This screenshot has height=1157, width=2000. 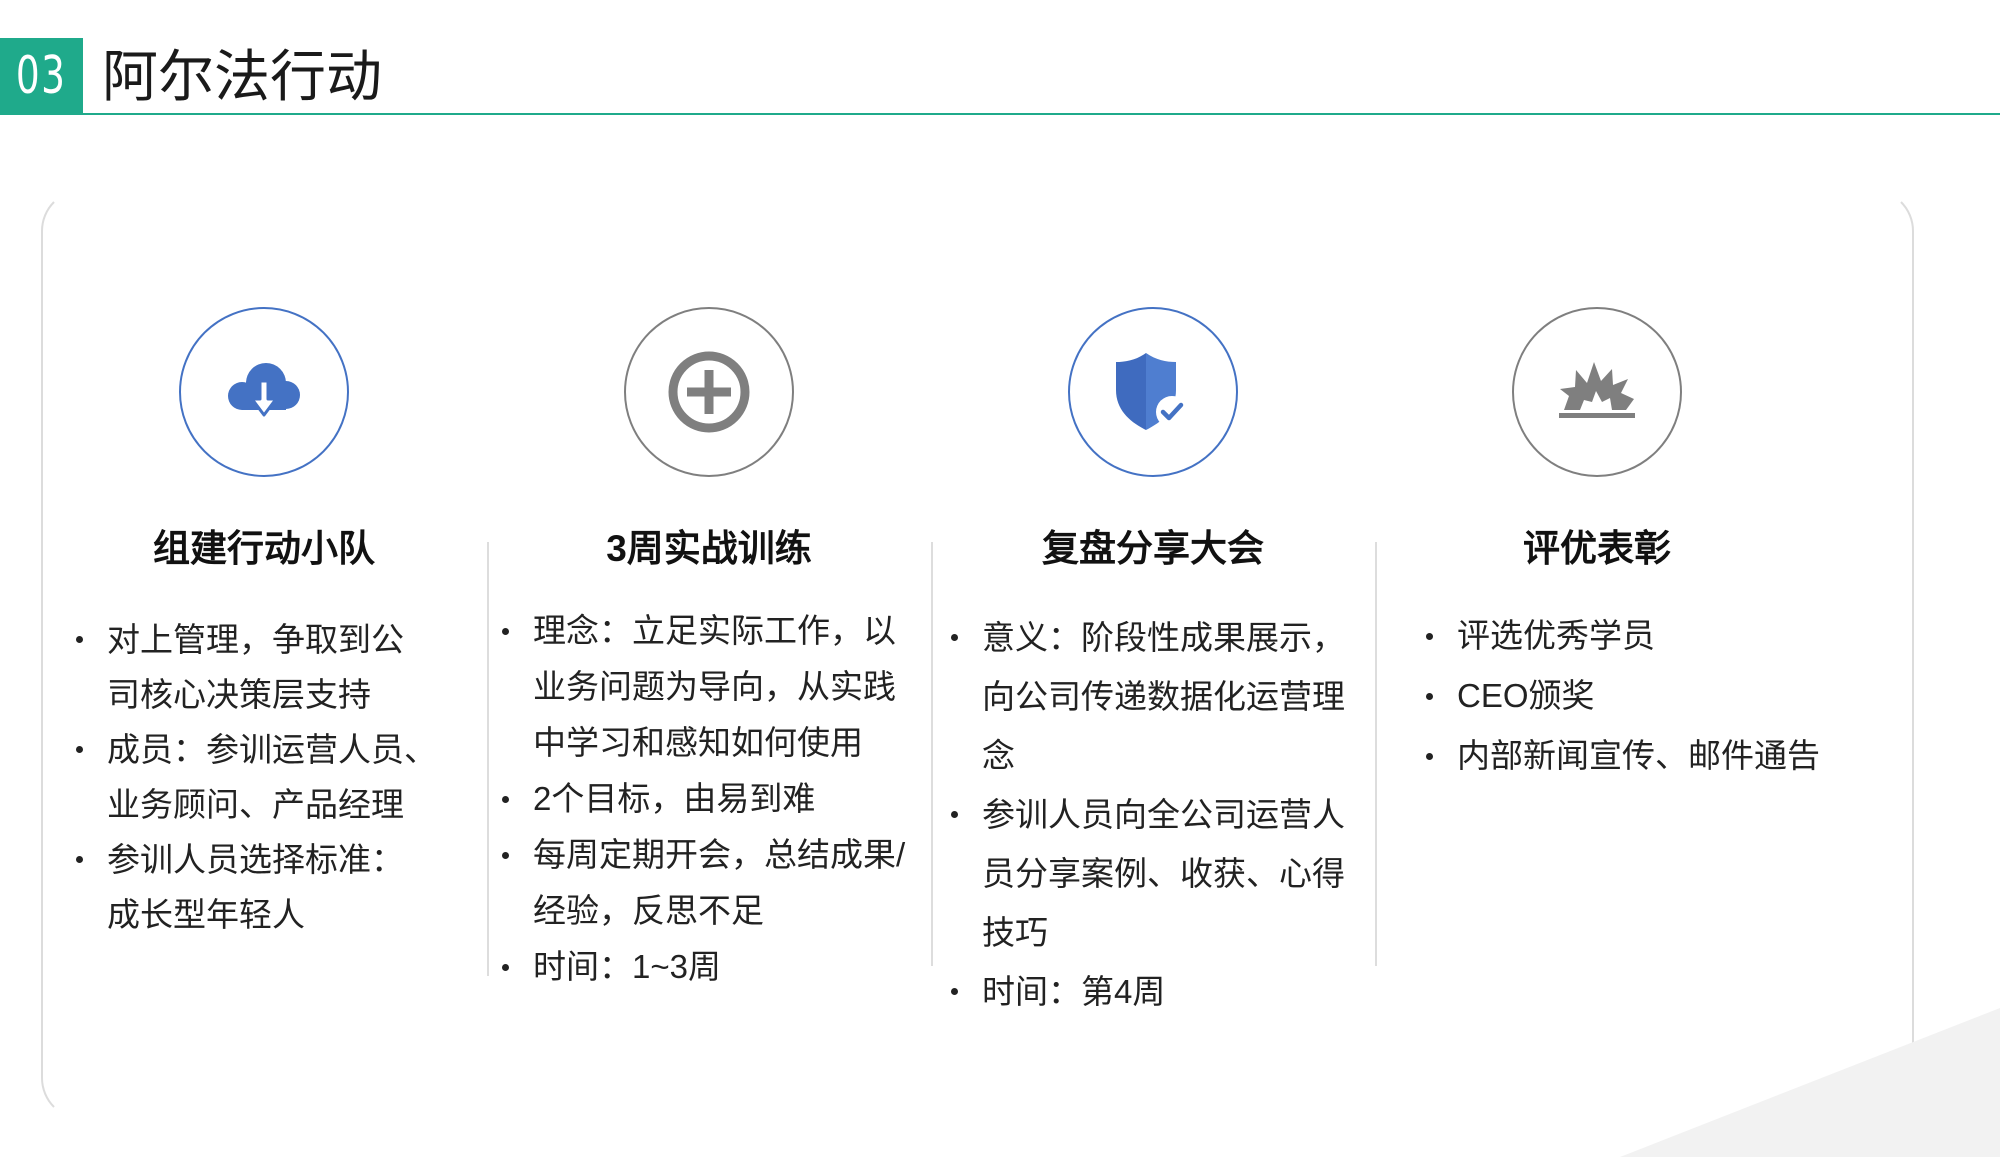 I want to click on list-item-line: 对上管理，争取到公, so click(x=255, y=639).